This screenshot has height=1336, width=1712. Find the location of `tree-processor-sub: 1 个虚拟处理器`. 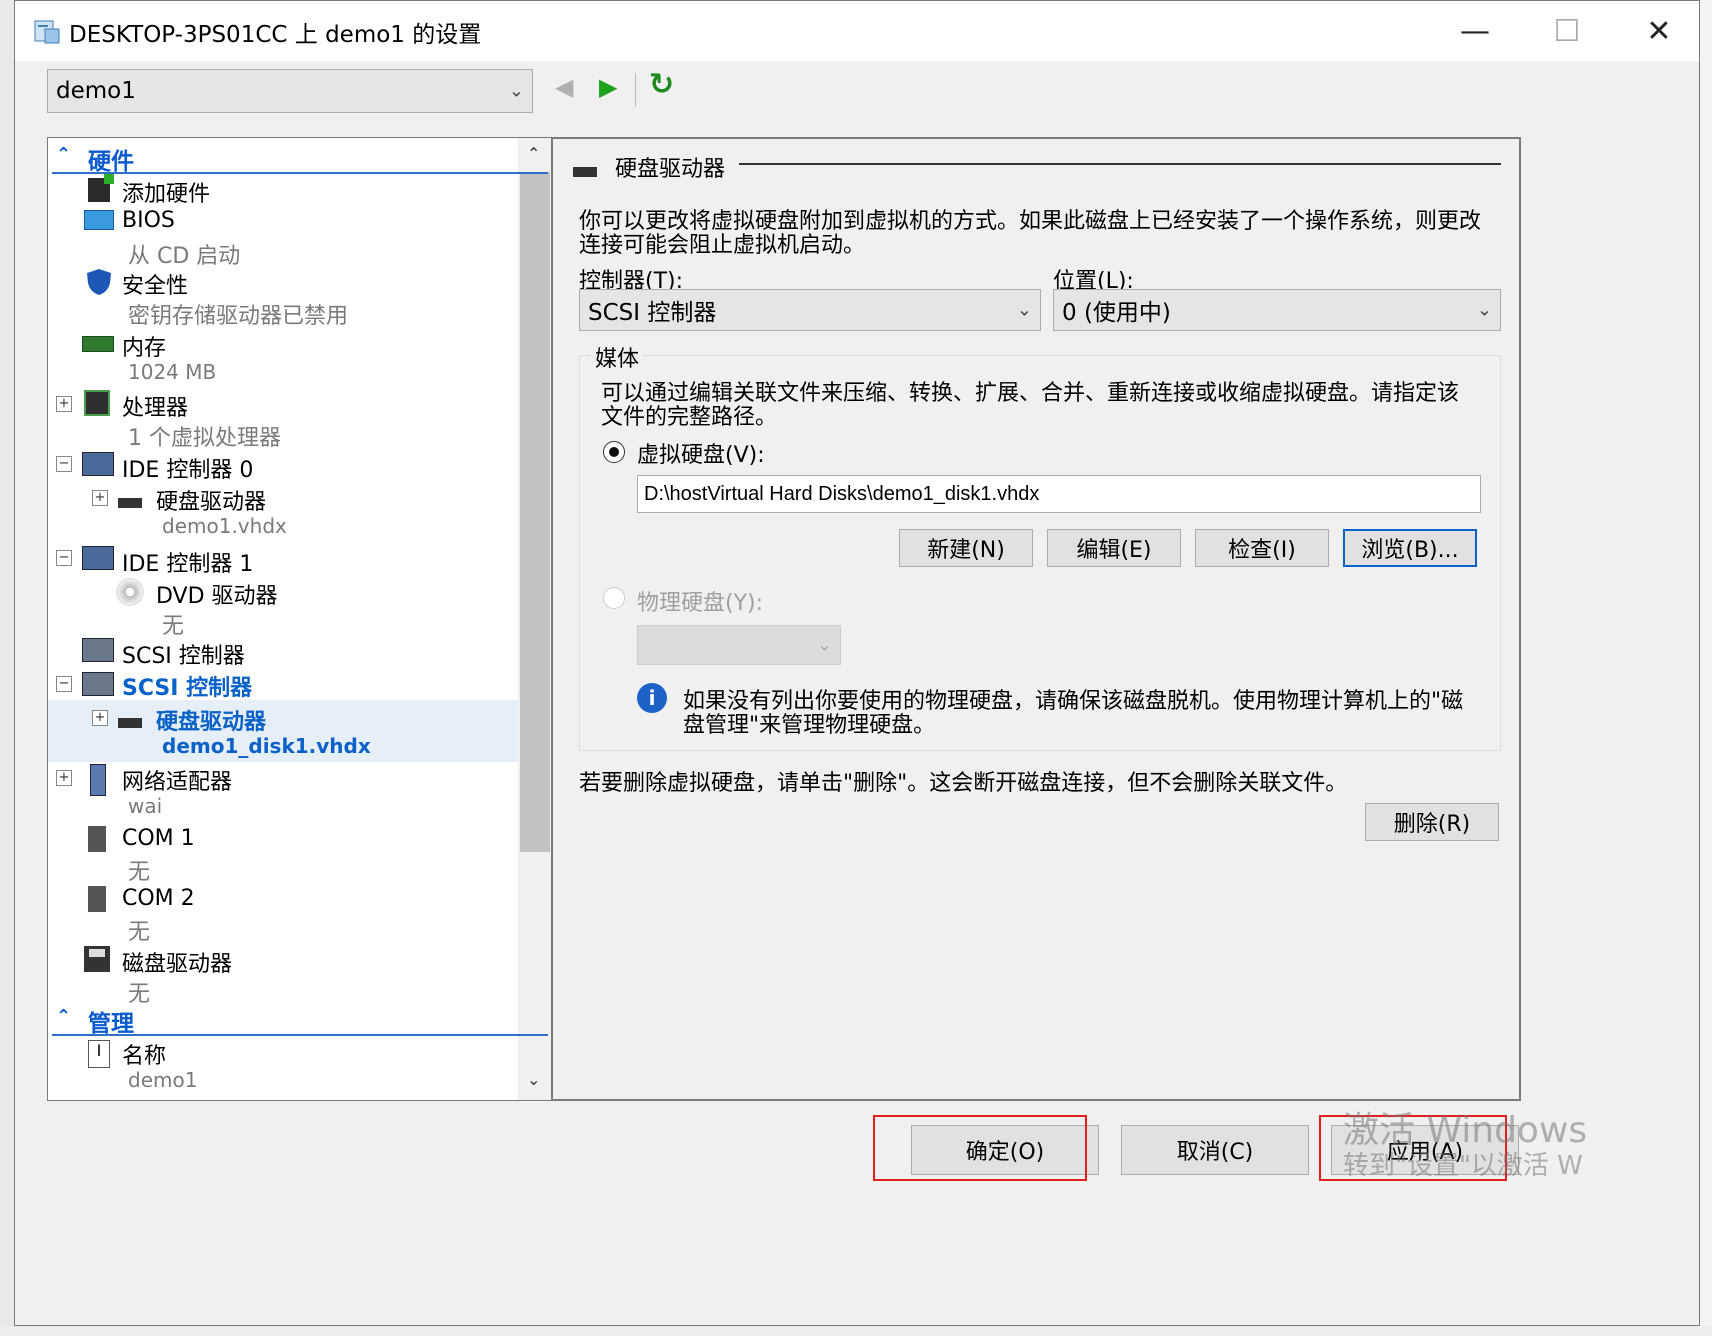

tree-processor-sub: 1 个虚拟处理器 is located at coordinates (204, 438).